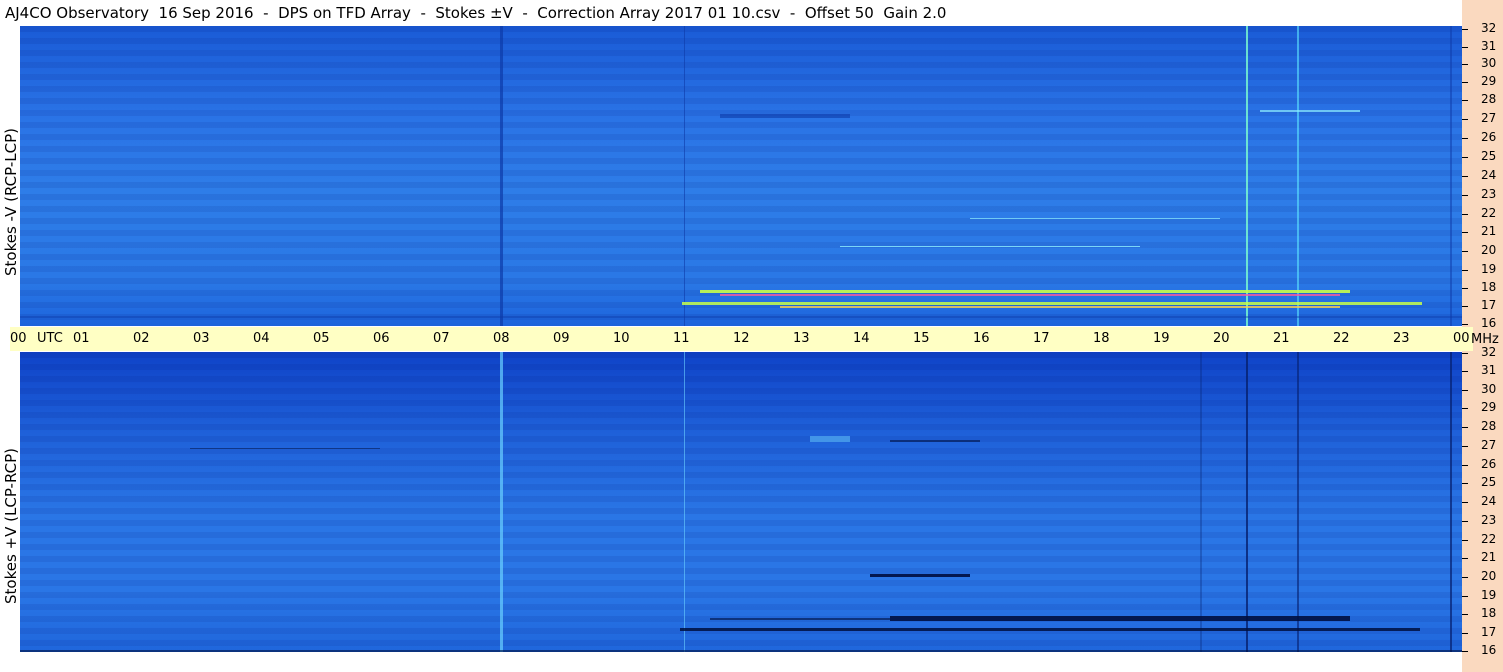 This screenshot has width=1503, height=672. What do you see at coordinates (1489, 576) in the screenshot?
I see `freq-label: 20` at bounding box center [1489, 576].